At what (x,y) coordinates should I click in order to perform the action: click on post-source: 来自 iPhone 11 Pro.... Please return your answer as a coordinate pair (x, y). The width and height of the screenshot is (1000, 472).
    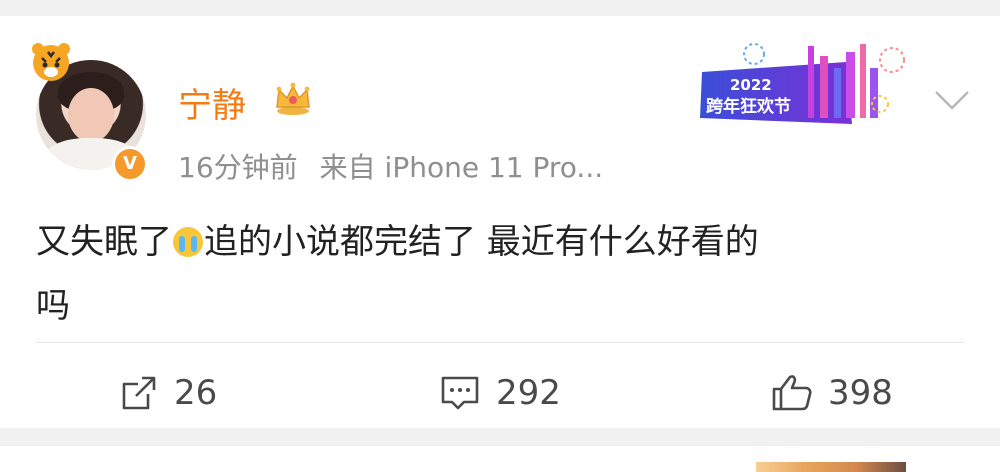
    Looking at the image, I should click on (461, 167).